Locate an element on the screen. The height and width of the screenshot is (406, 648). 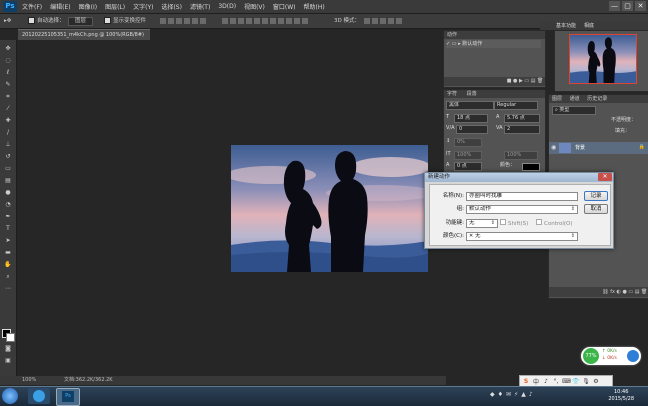
start-button is located at coordinates (10, 396).